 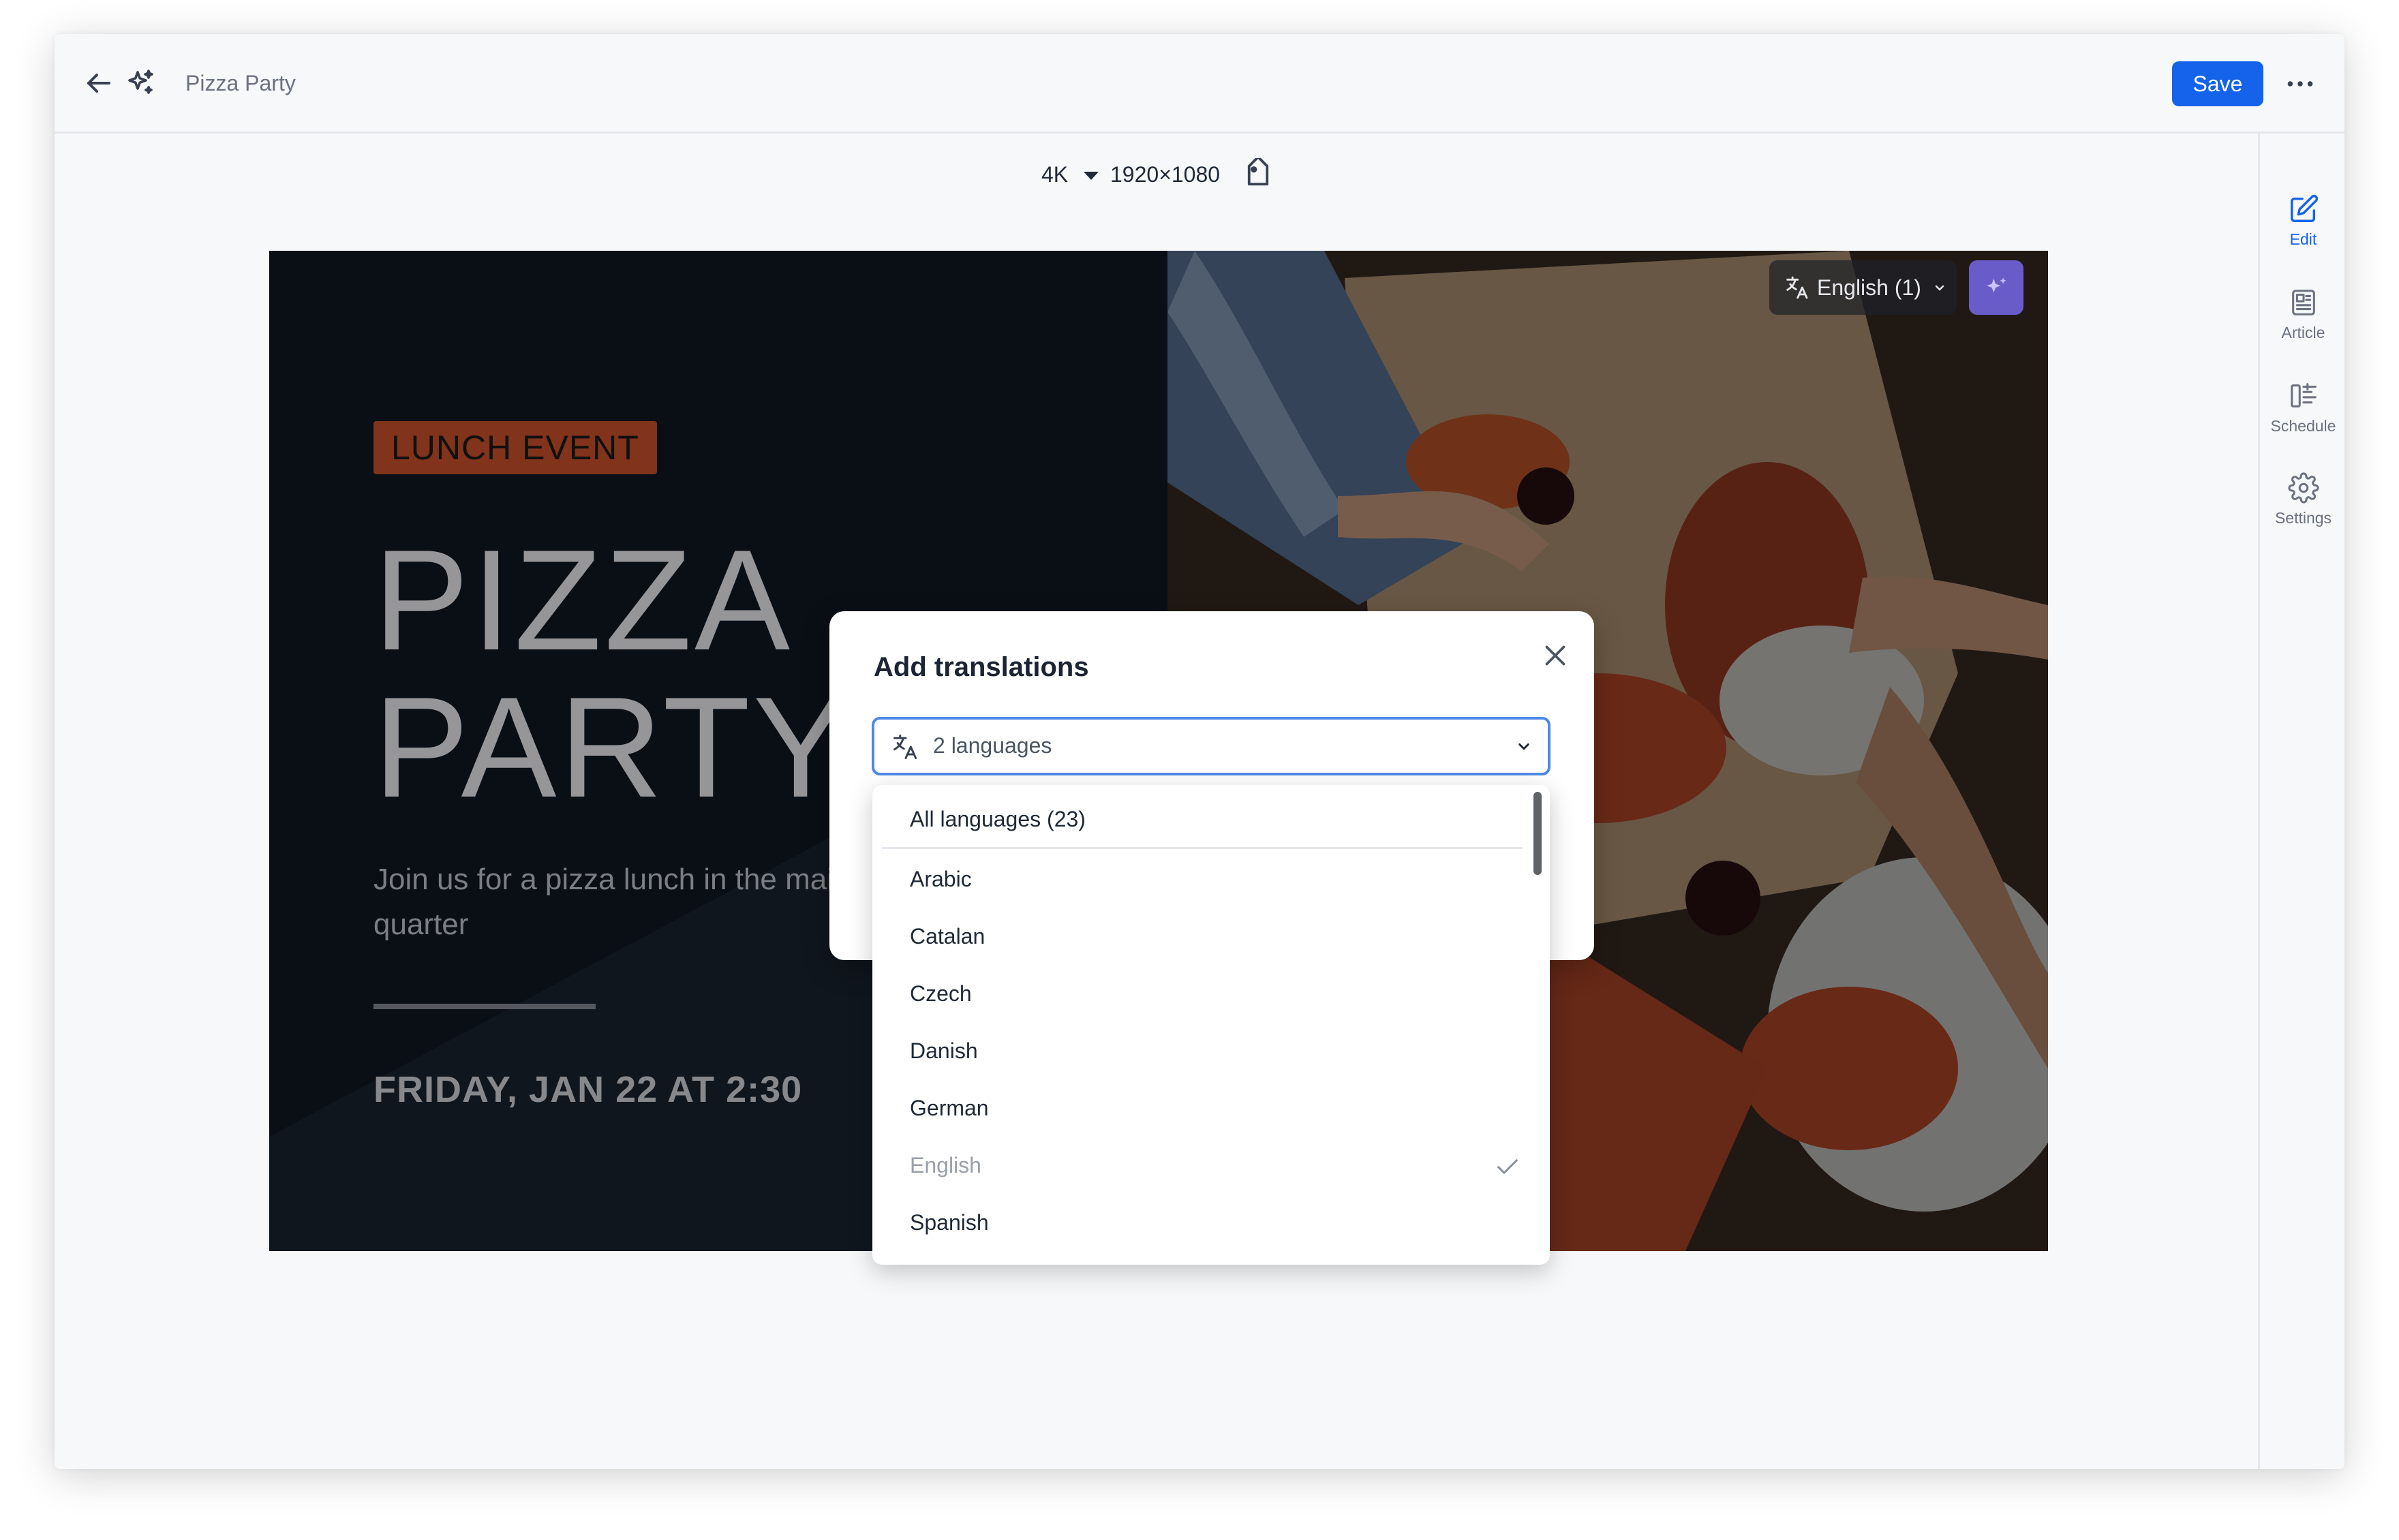 I want to click on right-sidebar: Edit Article Schedule Settings, so click(x=2301, y=801).